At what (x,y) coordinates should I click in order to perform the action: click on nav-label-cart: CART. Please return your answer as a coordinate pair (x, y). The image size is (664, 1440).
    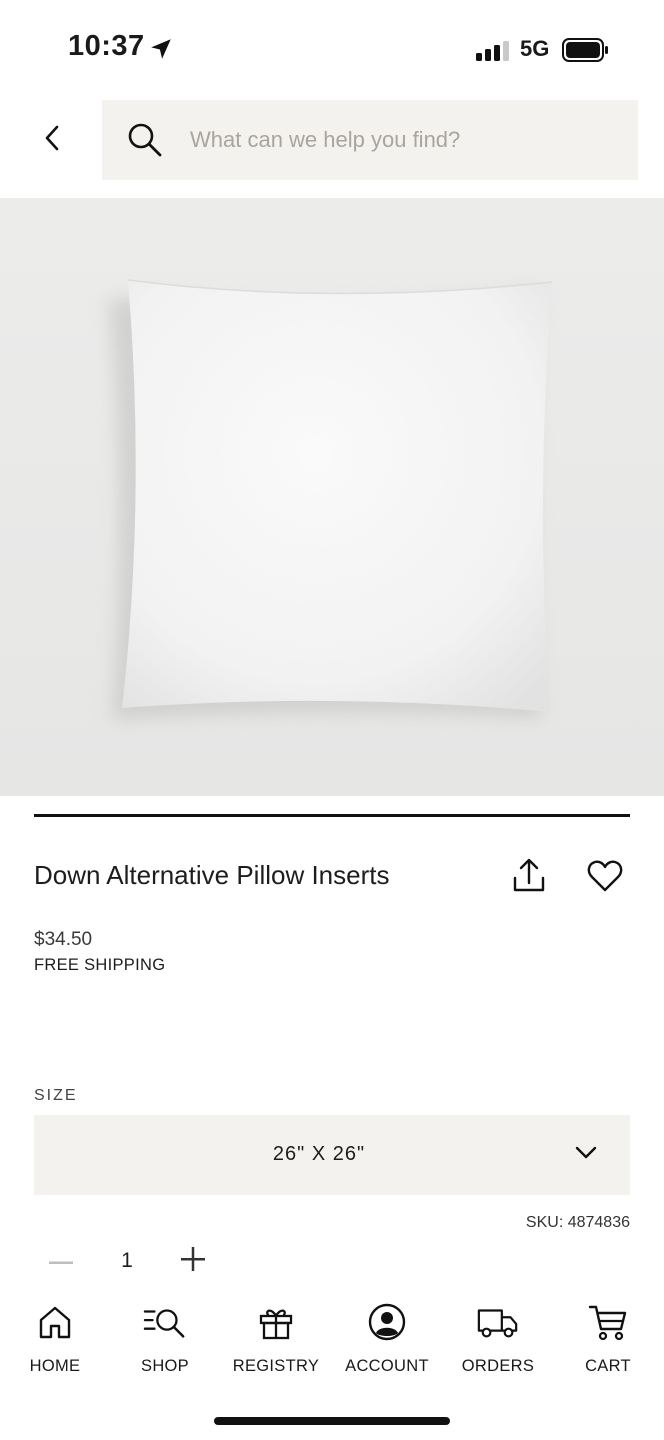
    Looking at the image, I should click on (608, 1366).